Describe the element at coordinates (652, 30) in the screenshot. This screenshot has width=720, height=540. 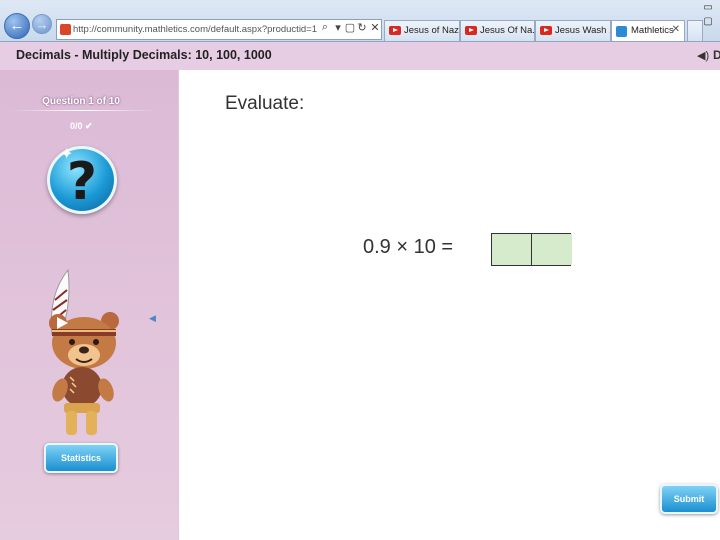
I see `tab-label: Mathletics` at that location.